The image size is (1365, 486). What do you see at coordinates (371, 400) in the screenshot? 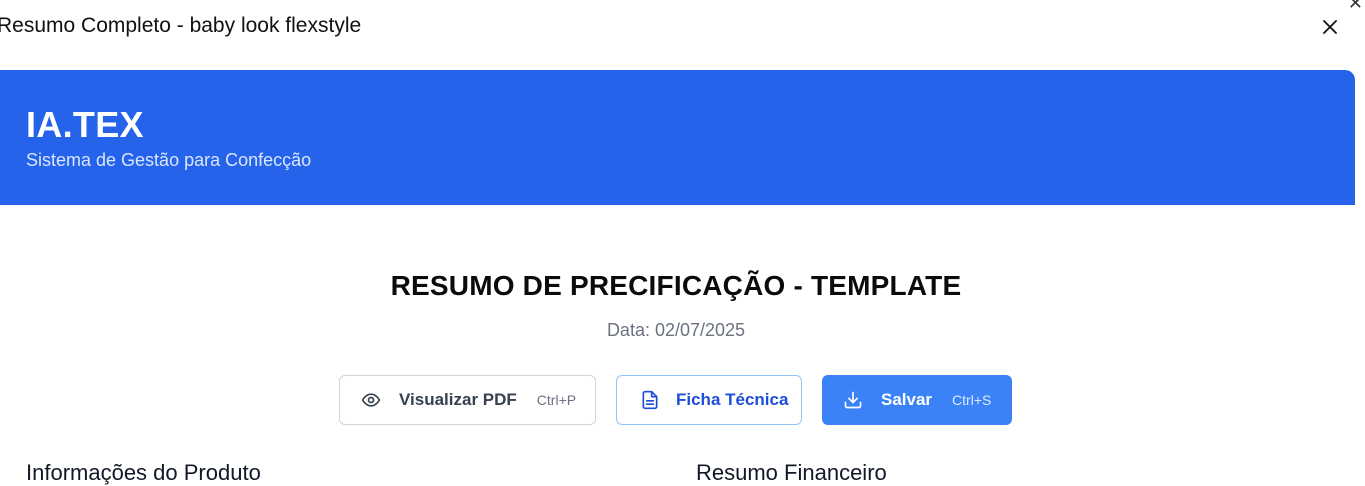
I see `eye-icon` at bounding box center [371, 400].